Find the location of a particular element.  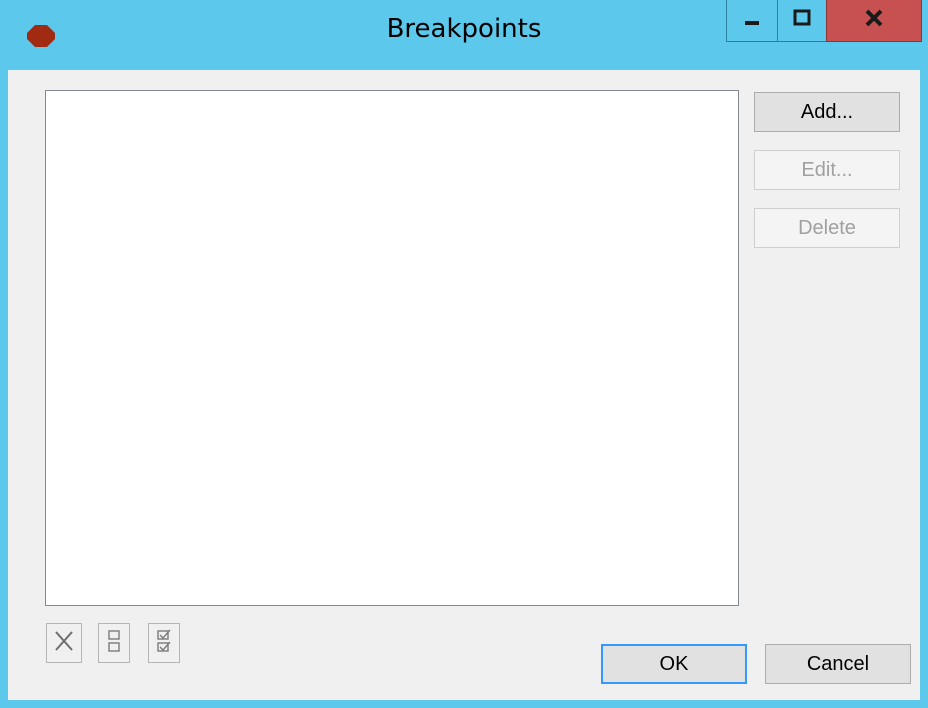

minimize-icon is located at coordinates (752, 20).